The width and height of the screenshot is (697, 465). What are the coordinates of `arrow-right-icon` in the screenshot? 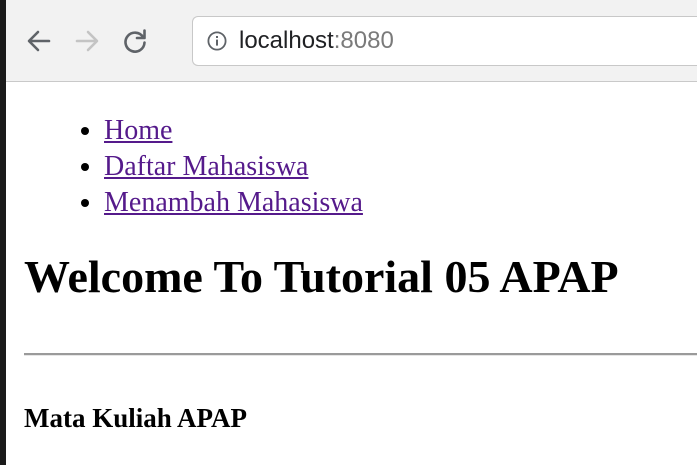 It's located at (87, 41).